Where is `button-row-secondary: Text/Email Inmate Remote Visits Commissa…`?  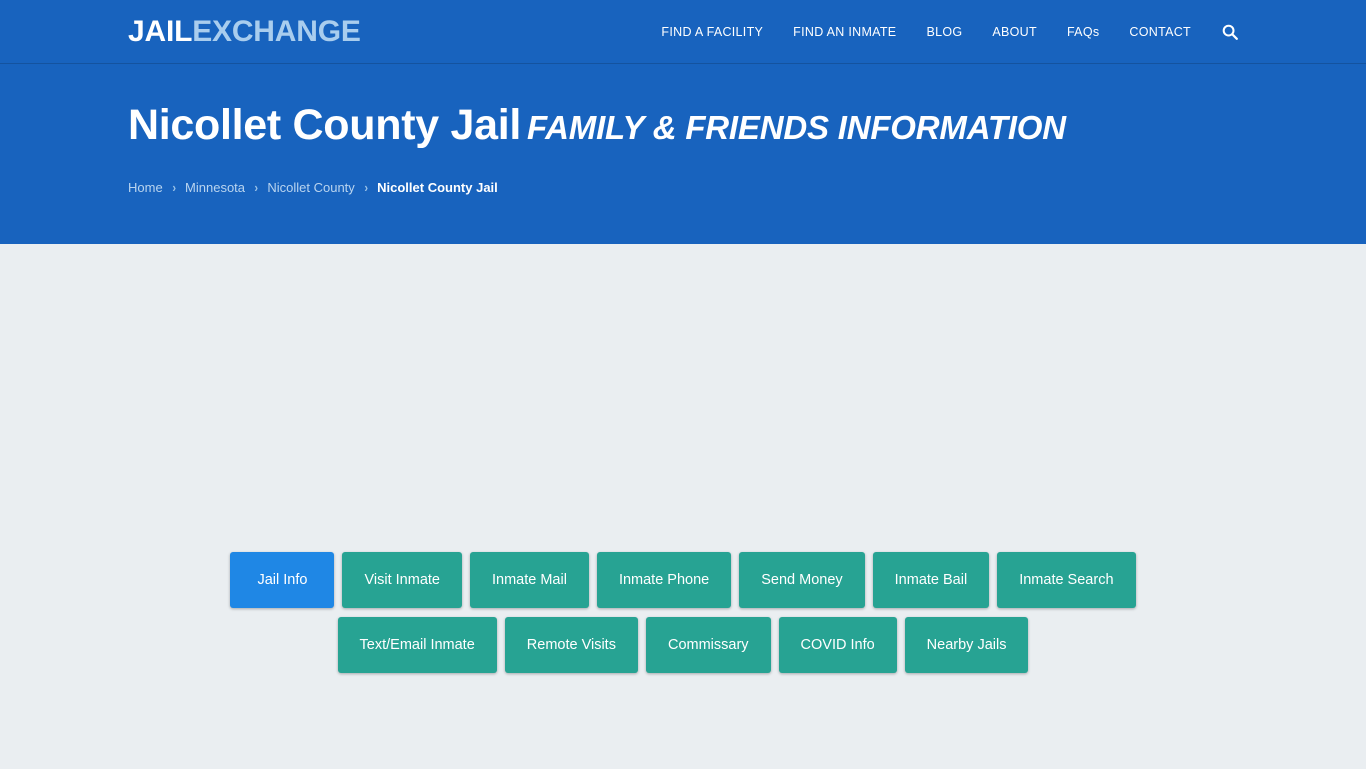 button-row-secondary: Text/Email Inmate Remote Visits Commissa… is located at coordinates (683, 645).